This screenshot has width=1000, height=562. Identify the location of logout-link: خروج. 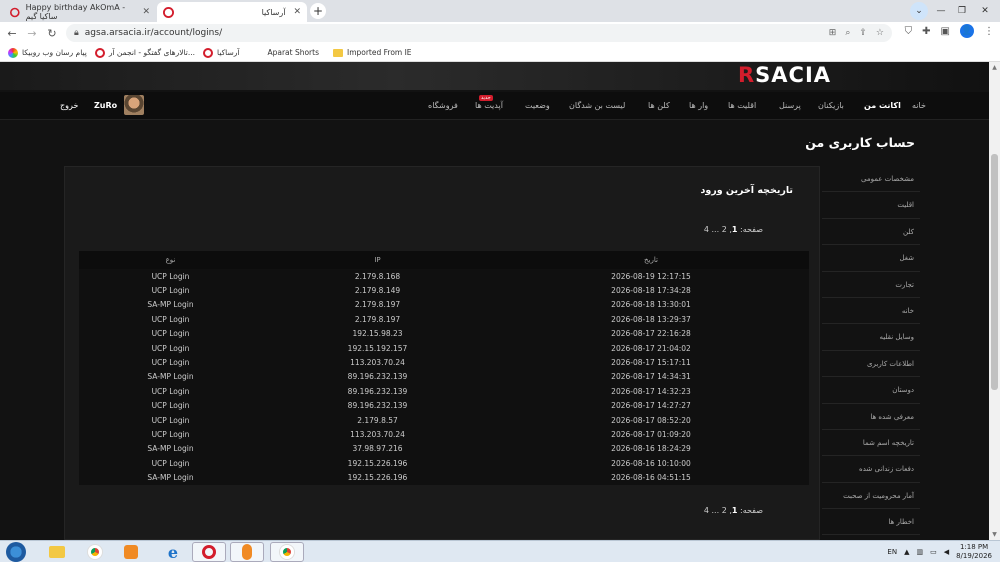
(69, 105).